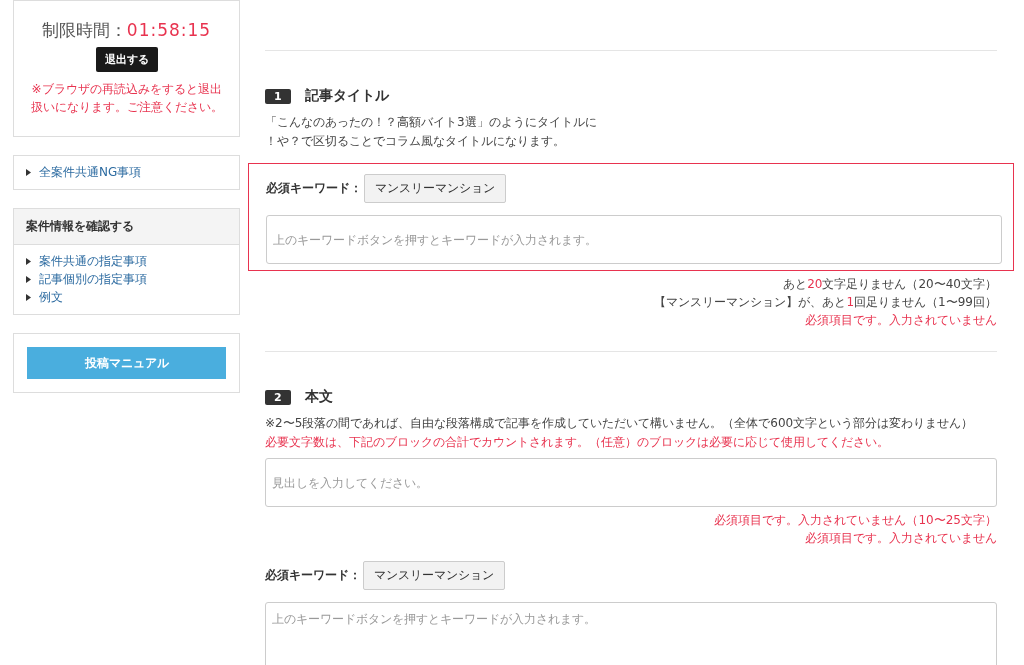 The height and width of the screenshot is (665, 1024). I want to click on timer-label: 制限時間：, so click(84, 30).